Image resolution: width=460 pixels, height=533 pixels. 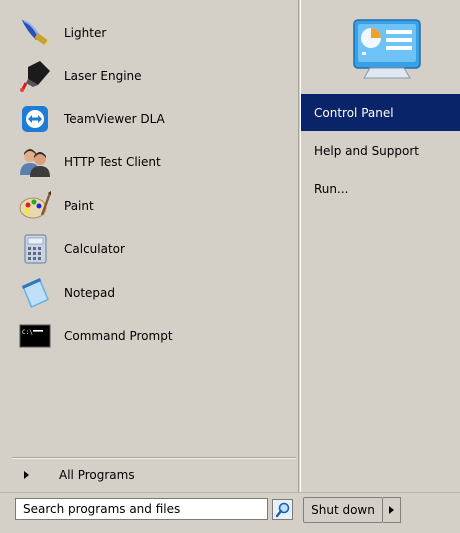 What do you see at coordinates (97, 475) in the screenshot?
I see `all-programs-label: All Programs` at bounding box center [97, 475].